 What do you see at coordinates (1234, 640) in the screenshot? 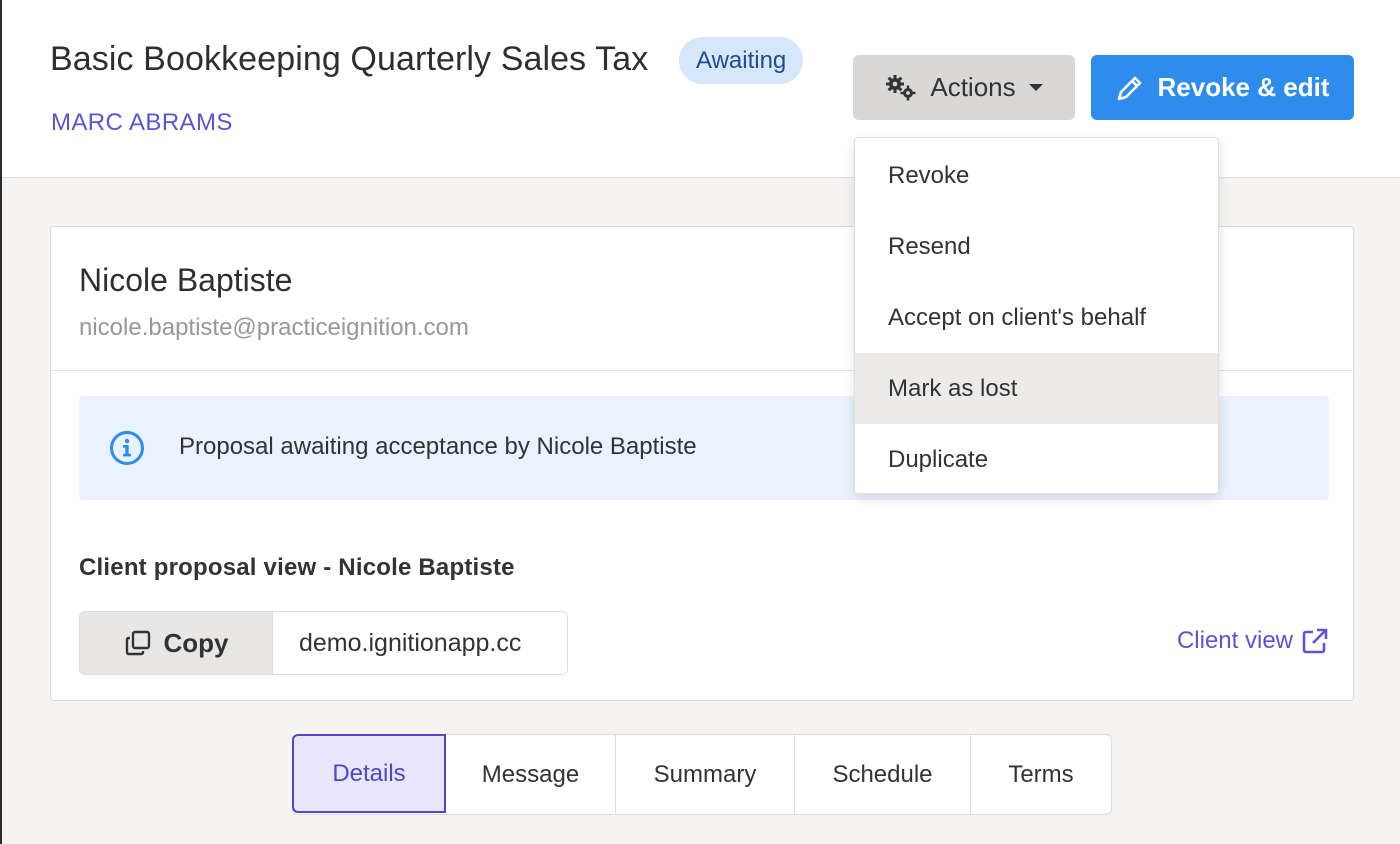
I see `client-view-link-label: Client view` at bounding box center [1234, 640].